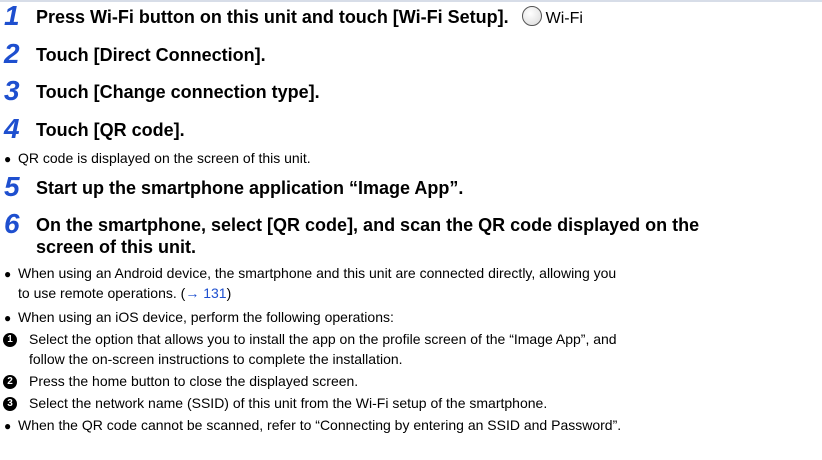  Describe the element at coordinates (125, 293) in the screenshot. I see `note-android-line2: to use remote operations. (→ 131)` at that location.